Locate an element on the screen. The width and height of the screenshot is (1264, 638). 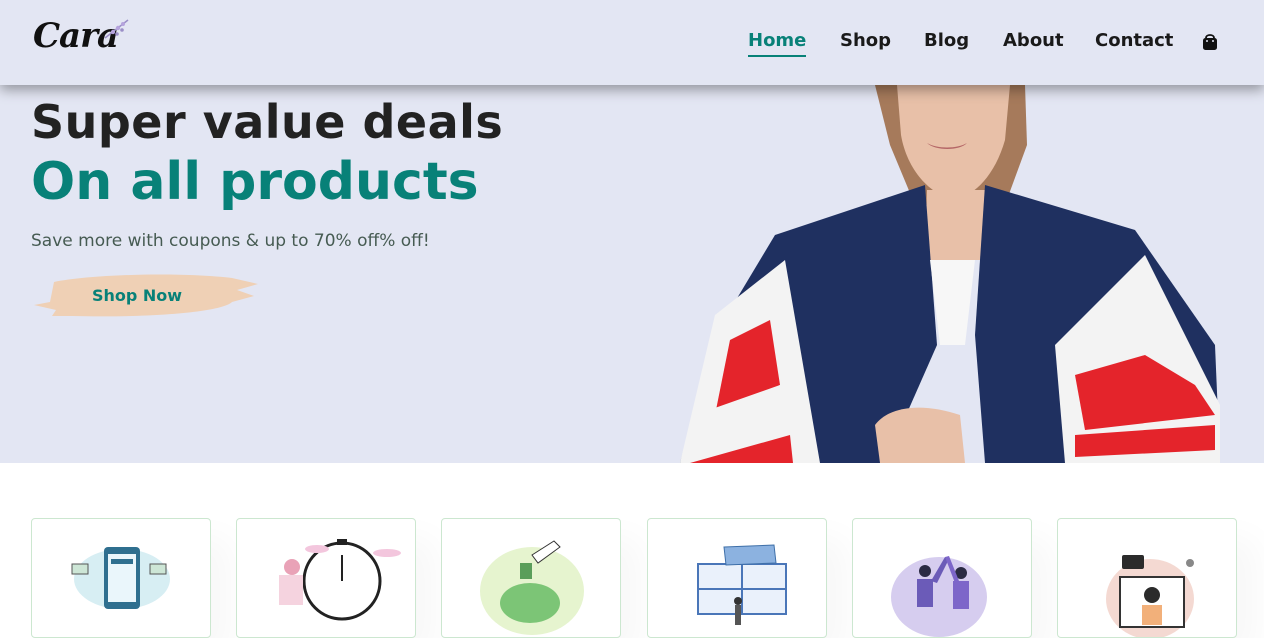
feature-card-payment is located at coordinates (121, 578).